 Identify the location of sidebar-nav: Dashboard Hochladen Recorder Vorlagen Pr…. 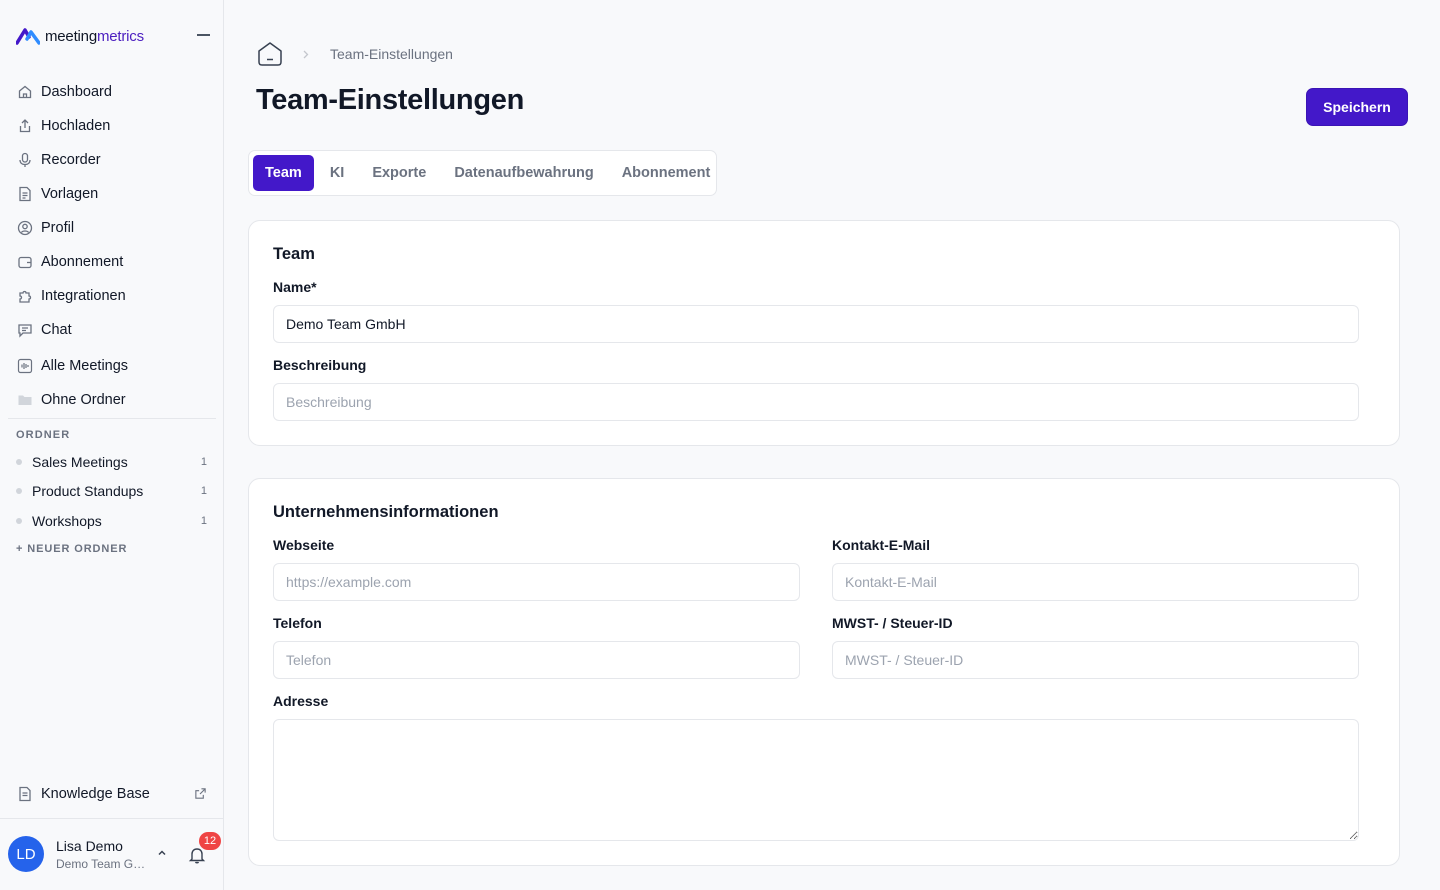
(112, 246).